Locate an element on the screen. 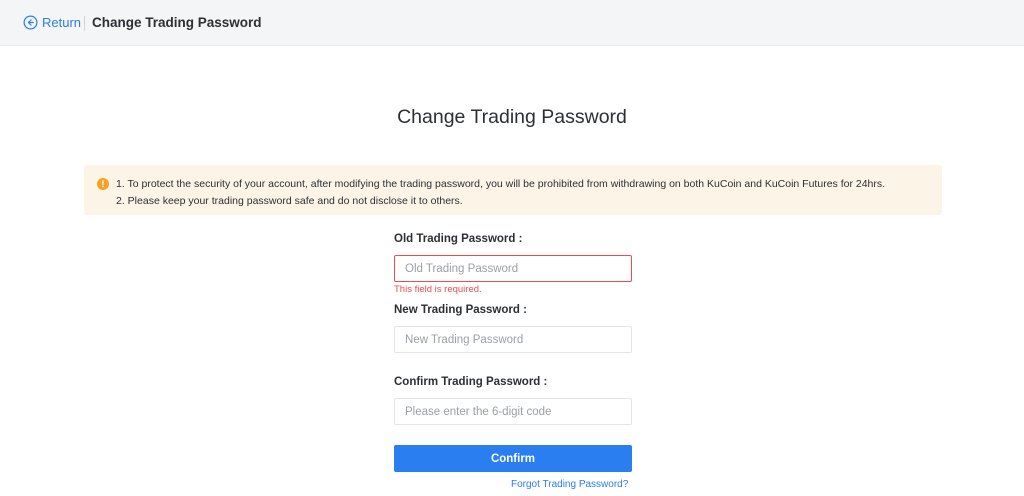  arrow-left-circle-icon is located at coordinates (30, 22).